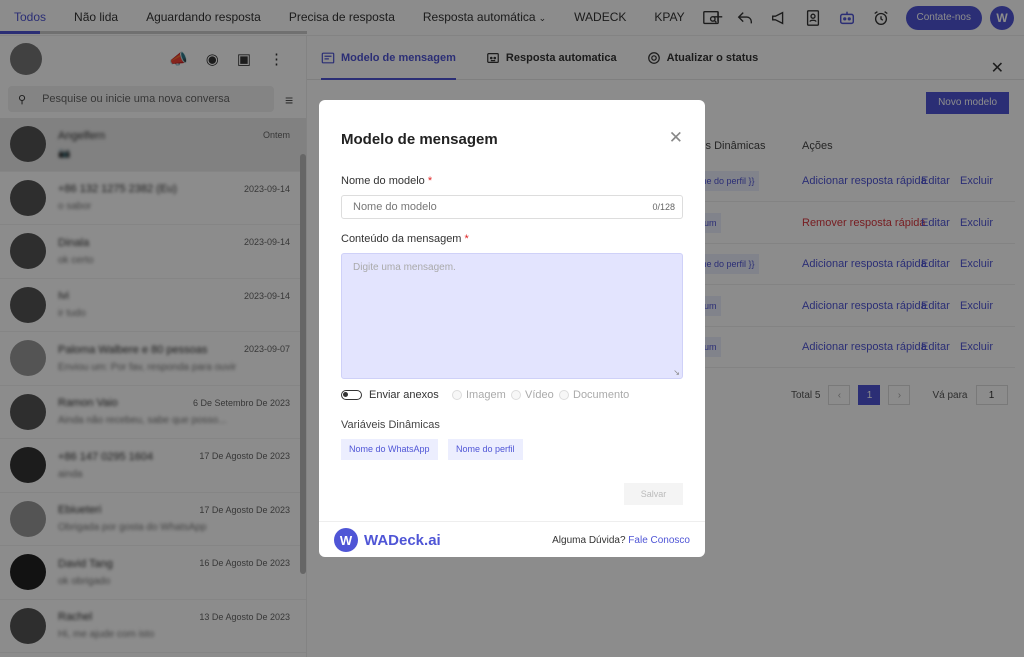  I want to click on label-text: Conteúdo da mensagem, so click(401, 239).